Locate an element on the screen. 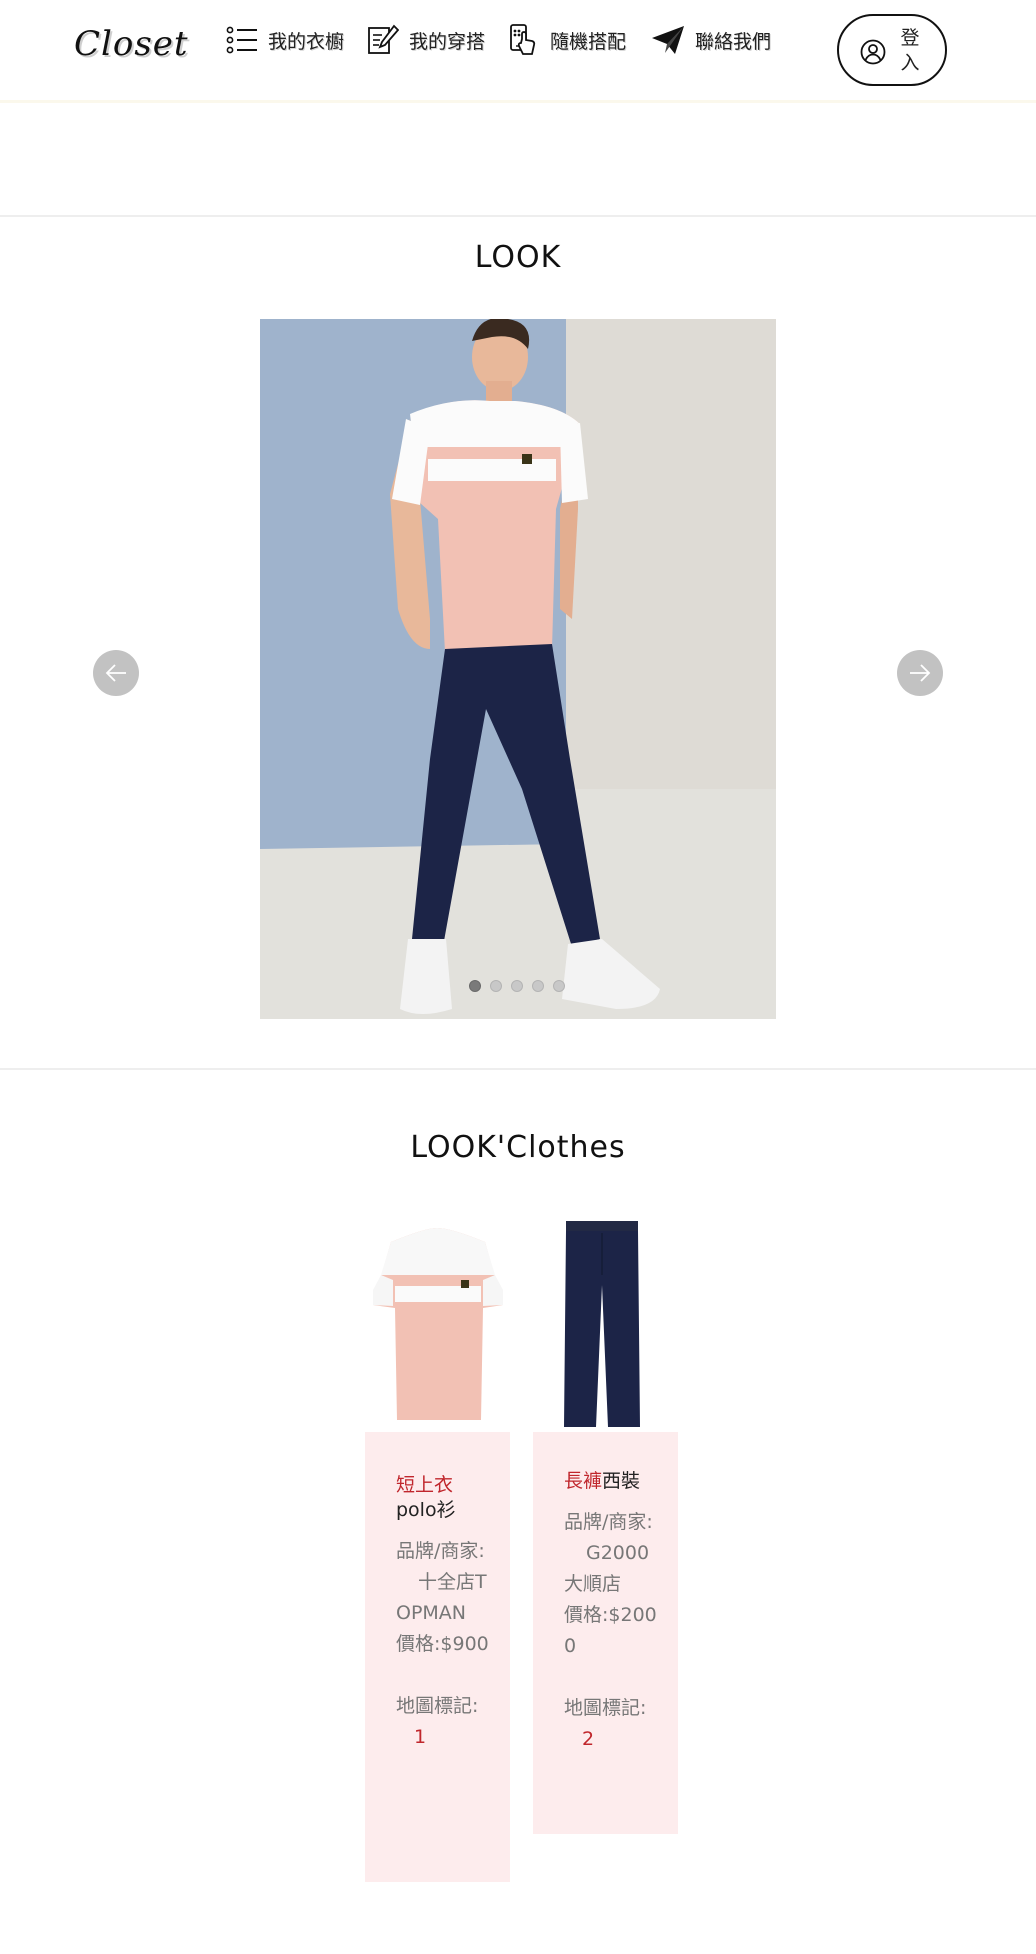  brand-value: G2000大順店 is located at coordinates (607, 1568).